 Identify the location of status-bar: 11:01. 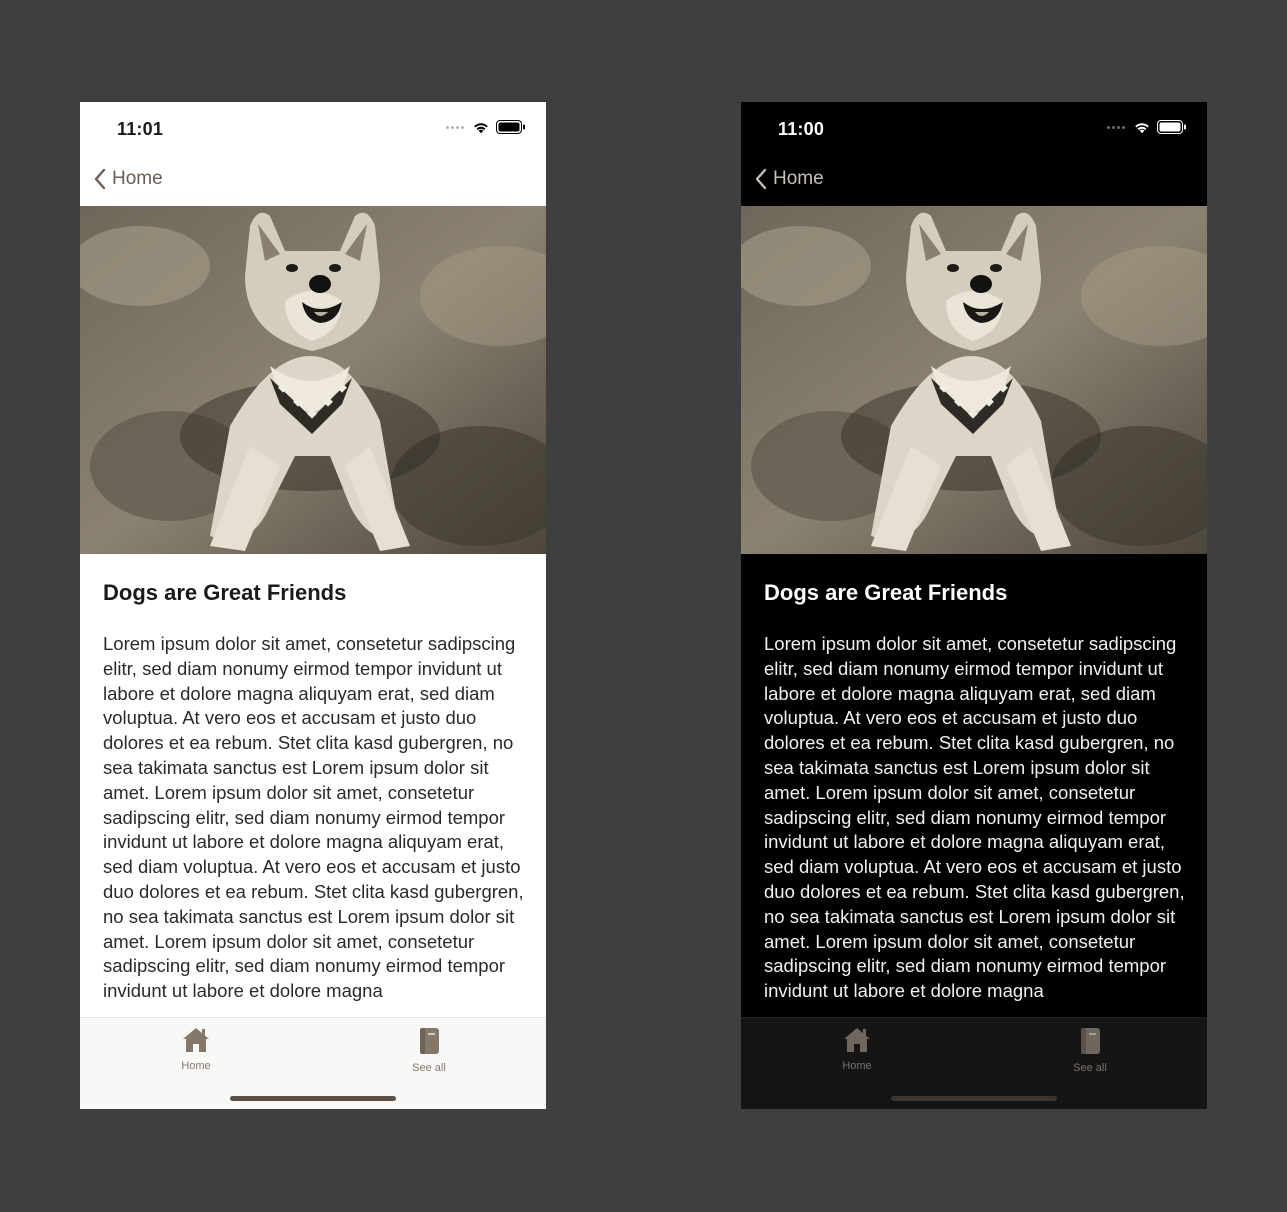
(313, 129).